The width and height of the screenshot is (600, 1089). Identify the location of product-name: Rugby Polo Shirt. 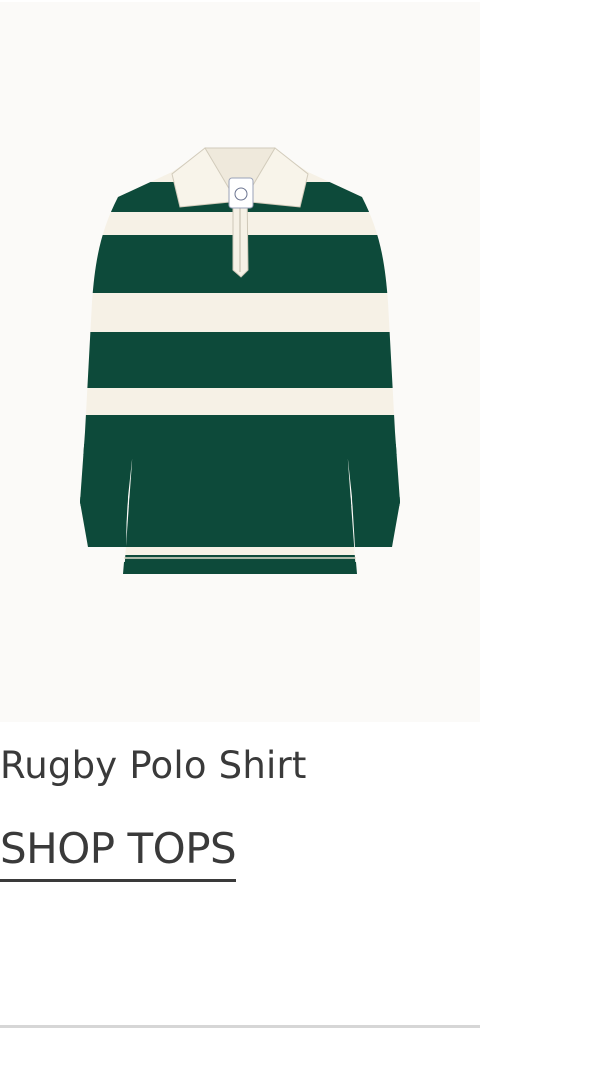
(153, 765).